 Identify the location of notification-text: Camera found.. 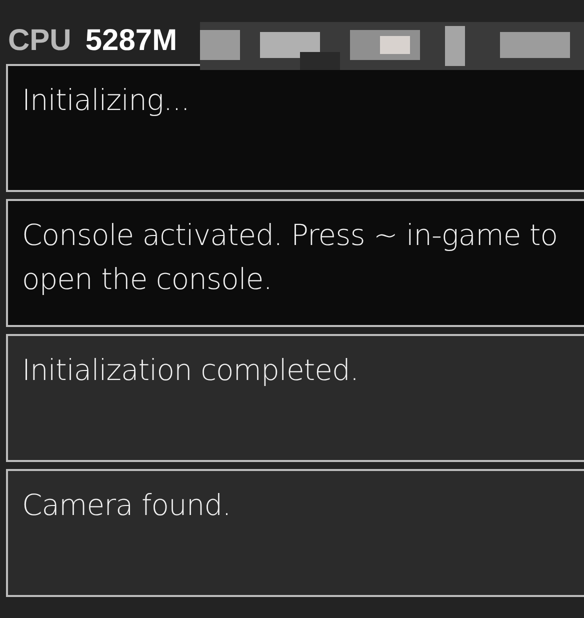
(127, 505).